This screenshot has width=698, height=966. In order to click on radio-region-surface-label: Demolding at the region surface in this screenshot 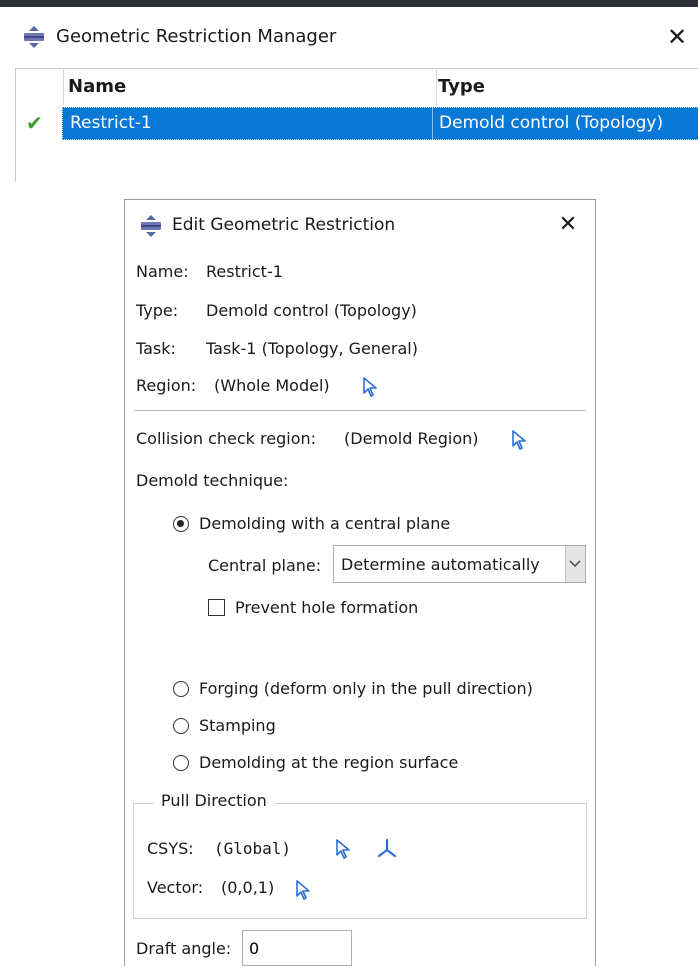, I will do `click(328, 762)`.